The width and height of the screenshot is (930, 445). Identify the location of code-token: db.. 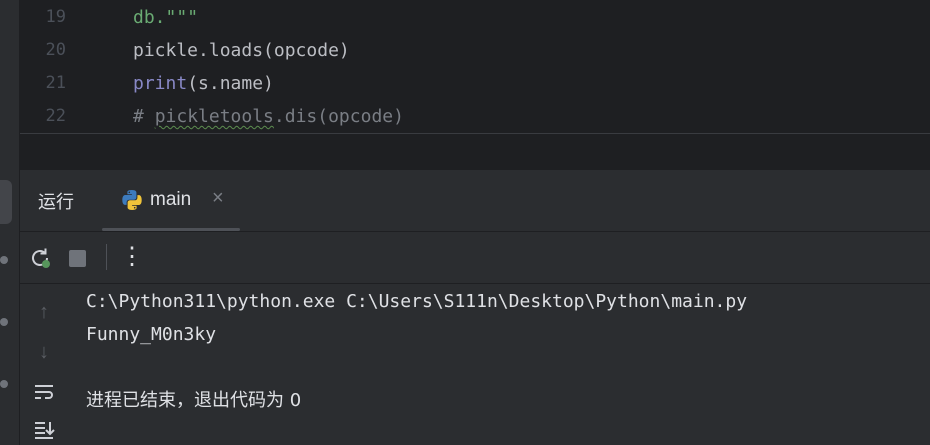
(149, 17).